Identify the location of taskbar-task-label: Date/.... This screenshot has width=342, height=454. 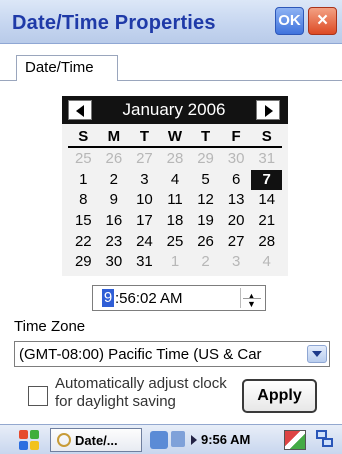
(96, 440).